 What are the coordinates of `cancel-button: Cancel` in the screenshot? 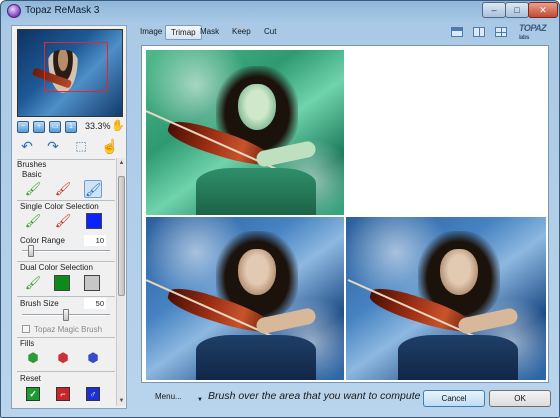 It's located at (454, 398).